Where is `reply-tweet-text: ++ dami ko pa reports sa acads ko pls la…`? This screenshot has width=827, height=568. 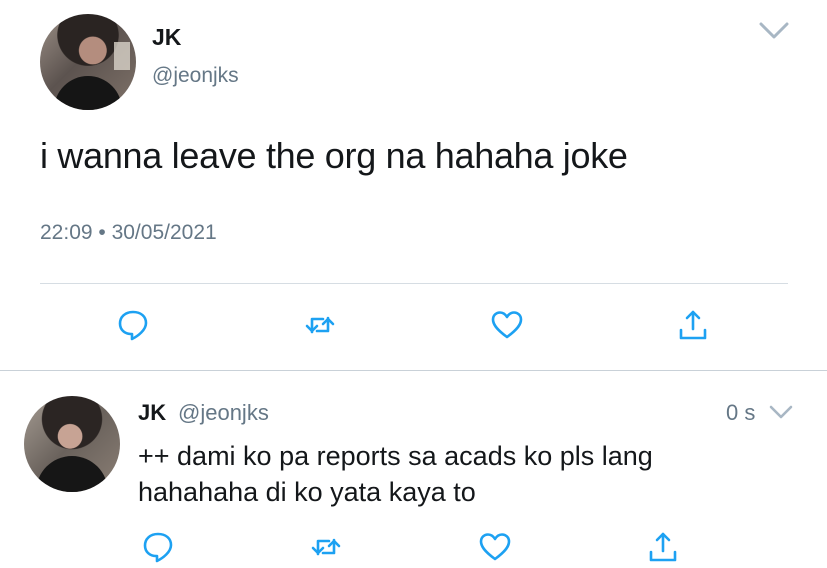
reply-tweet-text: ++ dami ko pa reports sa acads ko pls la… is located at coordinates (468, 474).